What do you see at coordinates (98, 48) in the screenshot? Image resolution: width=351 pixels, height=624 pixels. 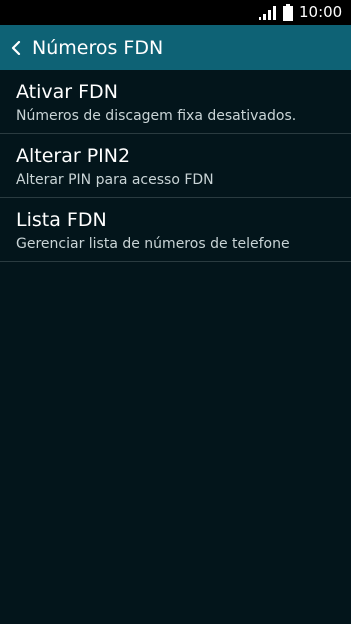 I see `page-title: Números FDN` at bounding box center [98, 48].